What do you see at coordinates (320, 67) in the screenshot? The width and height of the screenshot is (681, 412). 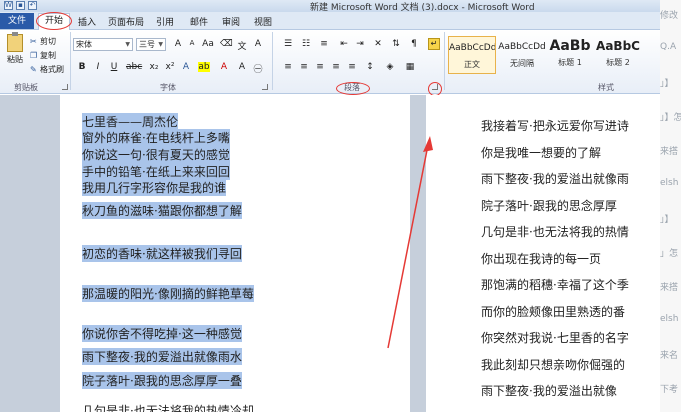 I see `align-right-icon: ≡` at bounding box center [320, 67].